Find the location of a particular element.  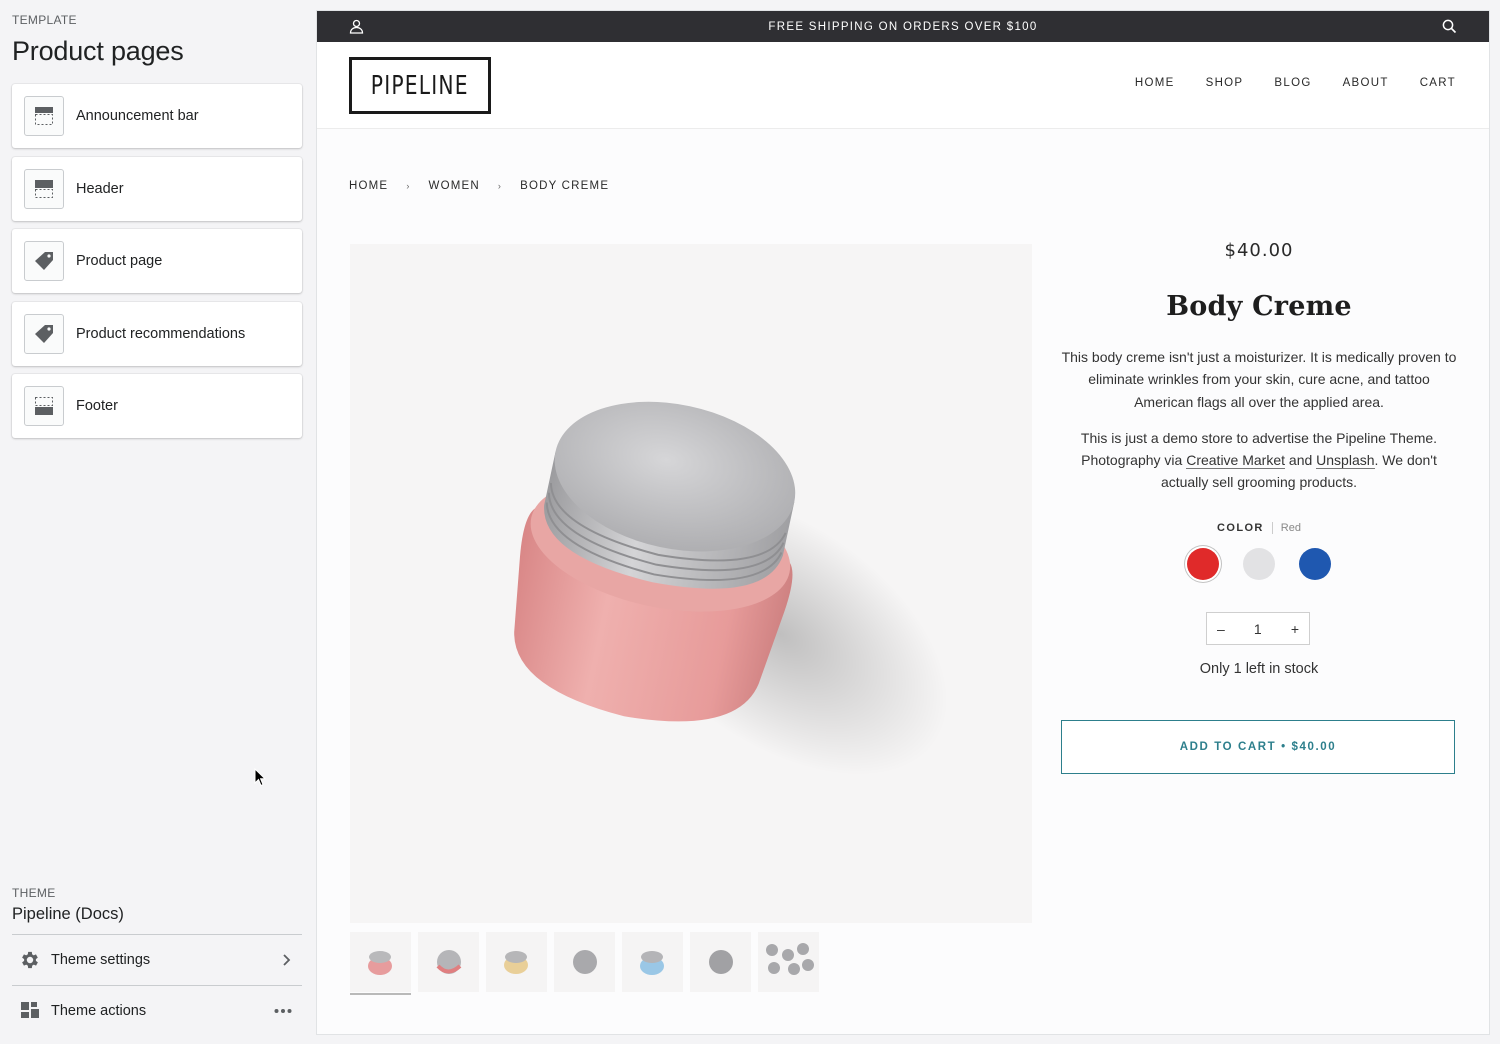

announcement-bar-icon is located at coordinates (44, 116).